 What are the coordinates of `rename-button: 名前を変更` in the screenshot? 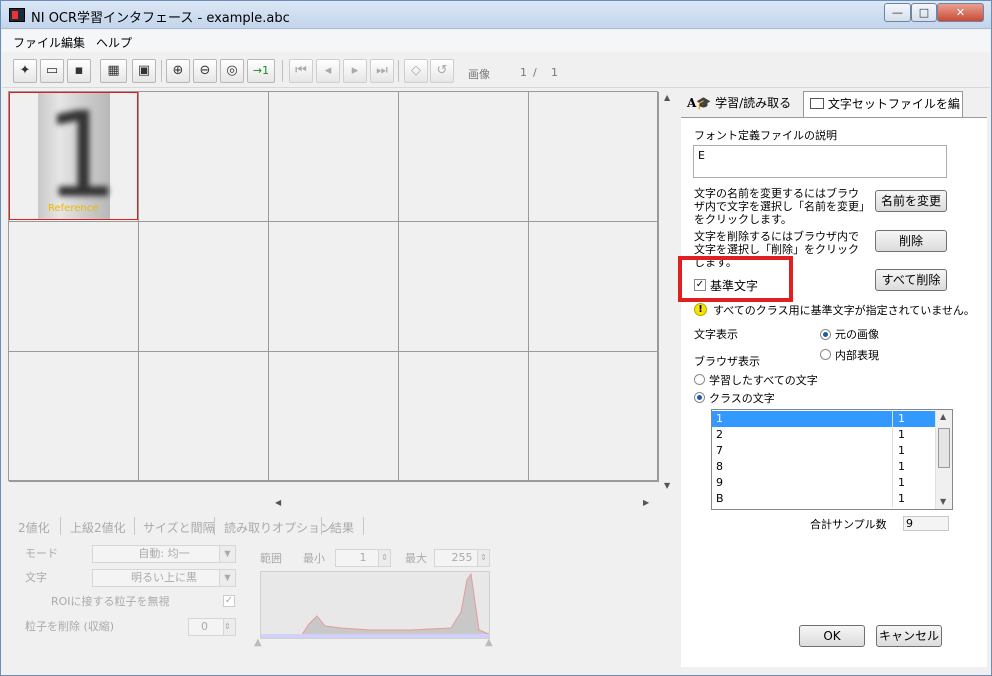 It's located at (911, 201).